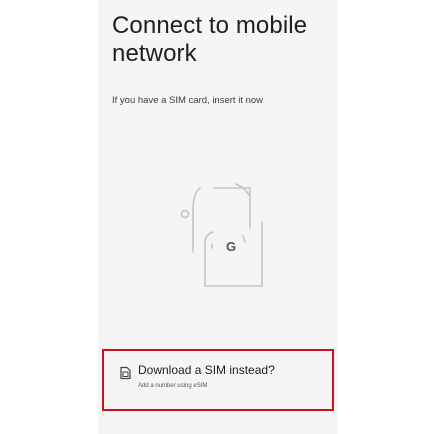 The width and height of the screenshot is (434, 434). What do you see at coordinates (210, 39) in the screenshot?
I see `page-title: Connect to mobile network` at bounding box center [210, 39].